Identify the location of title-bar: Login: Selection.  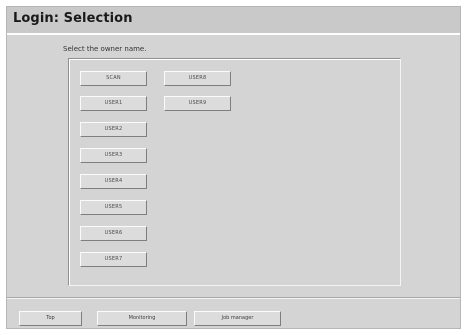
(233, 21).